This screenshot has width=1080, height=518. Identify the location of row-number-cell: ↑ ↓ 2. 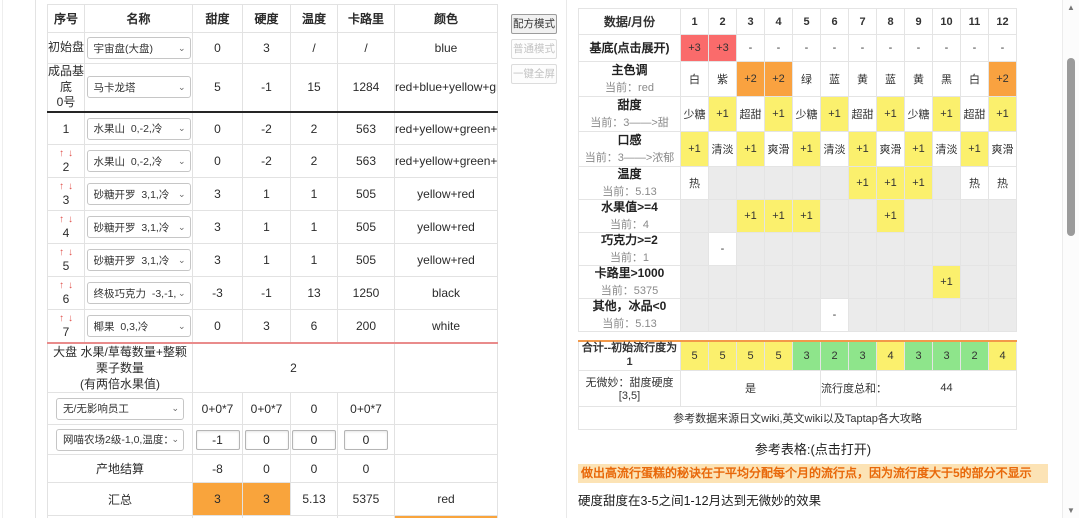
(66, 161).